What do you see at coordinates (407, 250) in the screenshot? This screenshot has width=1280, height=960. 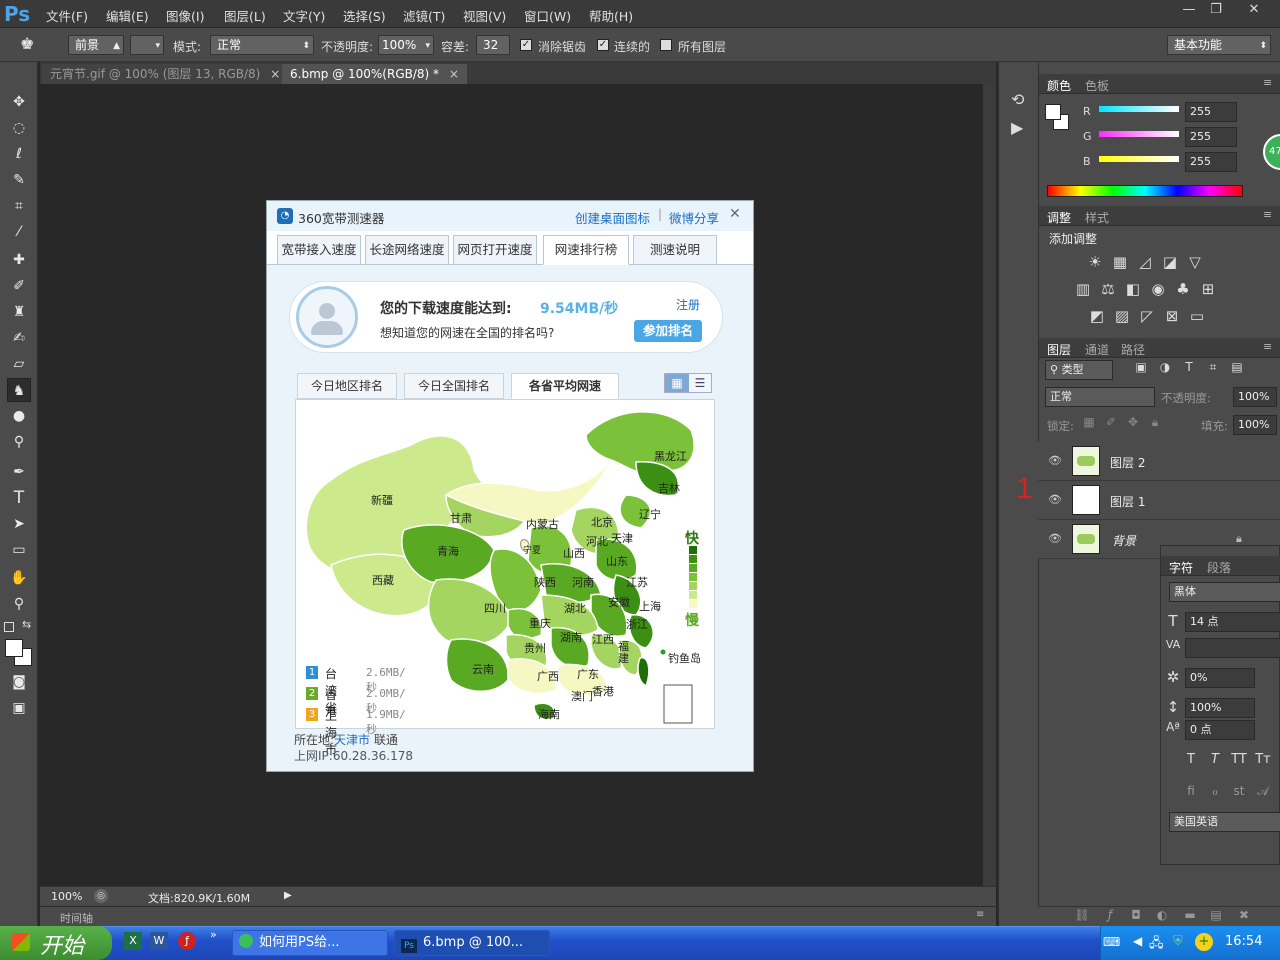 I see `tab-longhaul-speed: 长途网络速度` at bounding box center [407, 250].